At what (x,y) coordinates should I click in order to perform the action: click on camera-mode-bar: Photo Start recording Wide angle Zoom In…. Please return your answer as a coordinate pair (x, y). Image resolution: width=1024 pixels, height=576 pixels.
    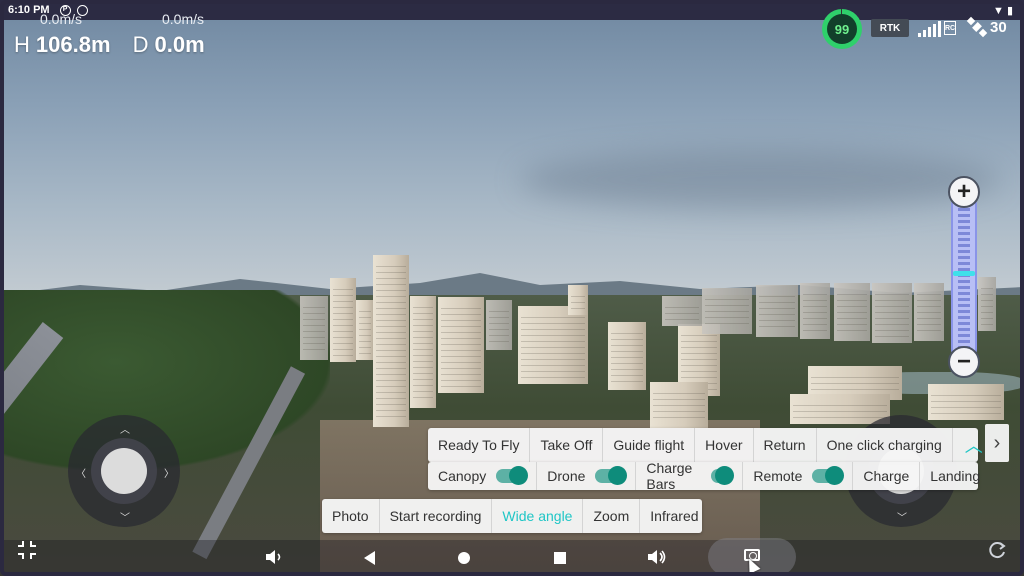
    Looking at the image, I should click on (512, 516).